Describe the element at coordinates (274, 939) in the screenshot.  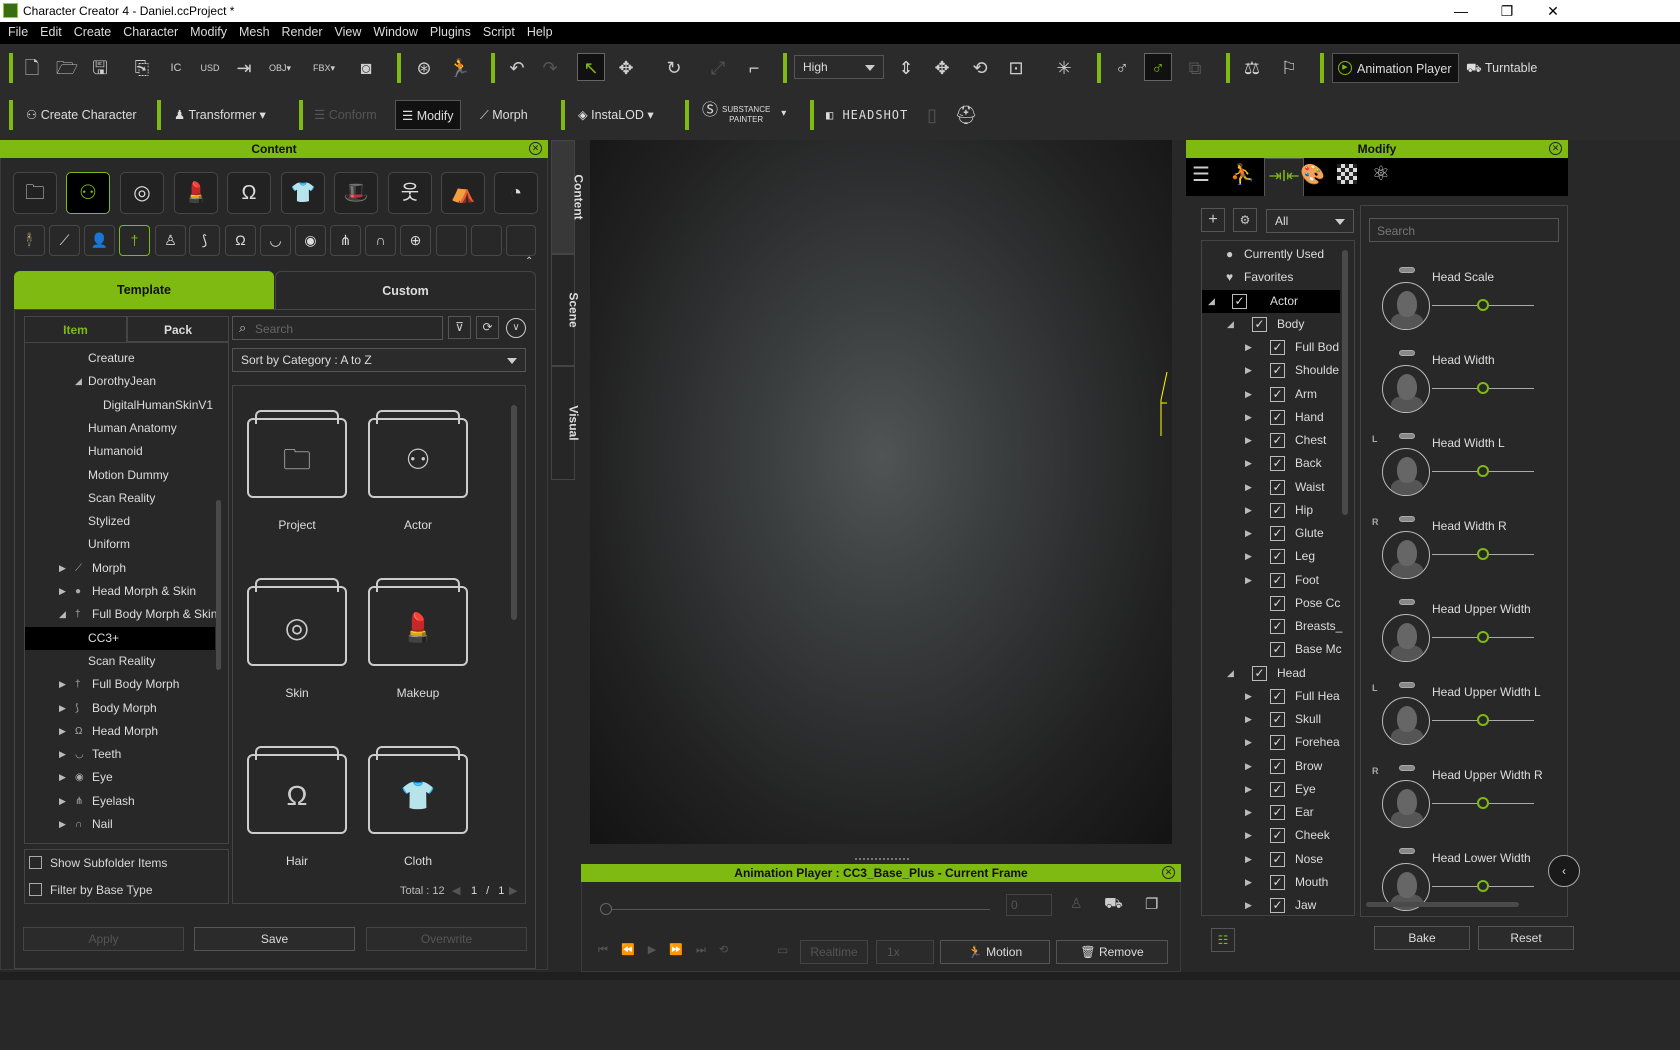
I see `save-button: Save` at that location.